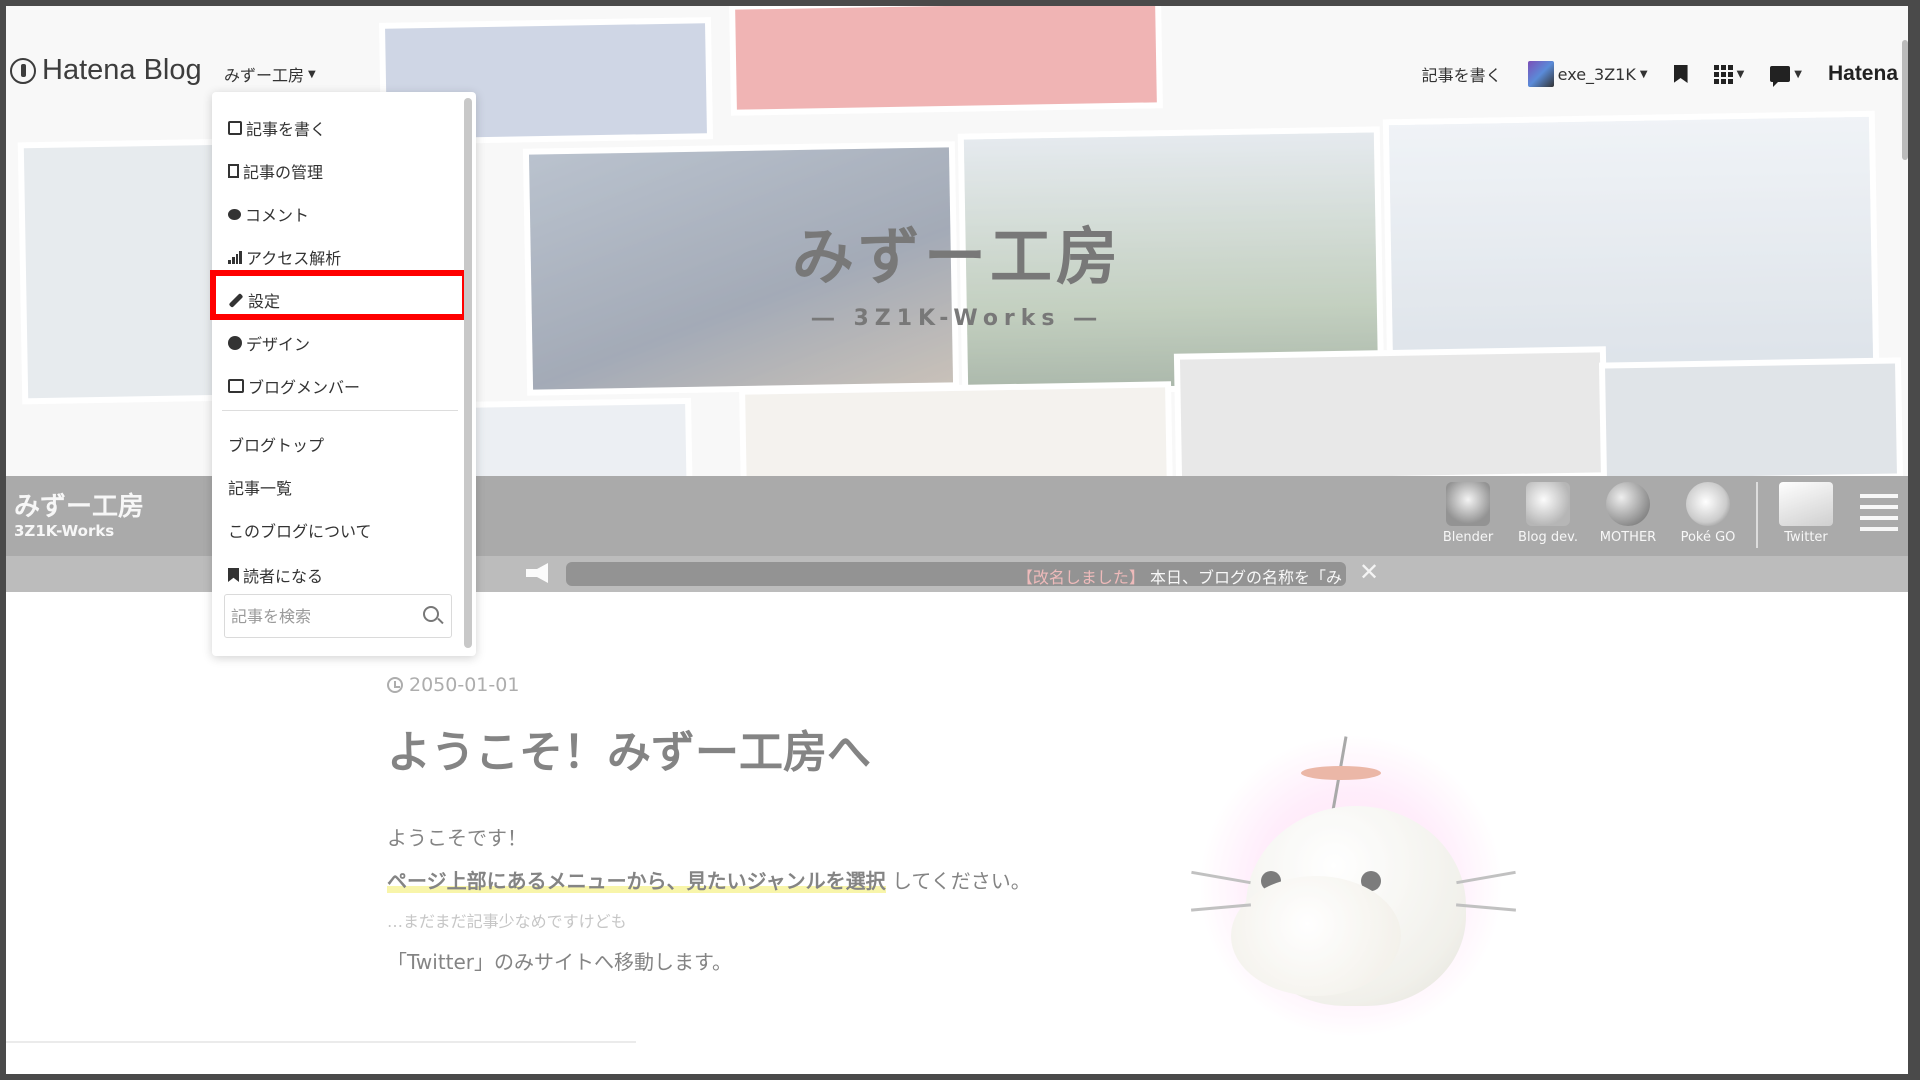  I want to click on marked-text: ページ上部にあるメニューから、見たいジャンルを選択, so click(636, 881).